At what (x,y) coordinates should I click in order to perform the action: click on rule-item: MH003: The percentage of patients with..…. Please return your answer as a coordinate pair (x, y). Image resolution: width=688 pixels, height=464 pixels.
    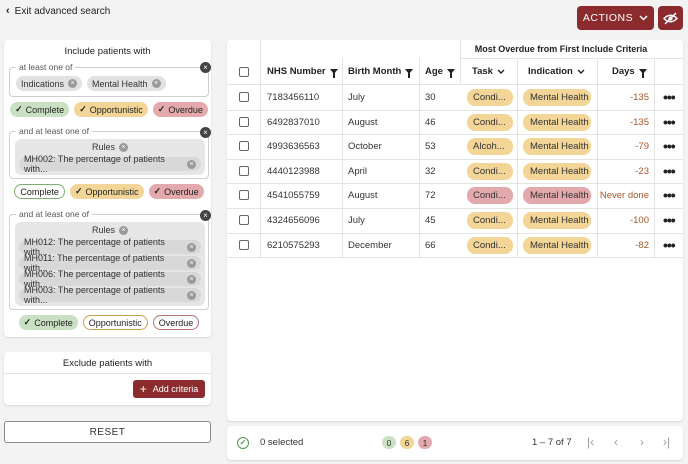
    Looking at the image, I should click on (110, 295).